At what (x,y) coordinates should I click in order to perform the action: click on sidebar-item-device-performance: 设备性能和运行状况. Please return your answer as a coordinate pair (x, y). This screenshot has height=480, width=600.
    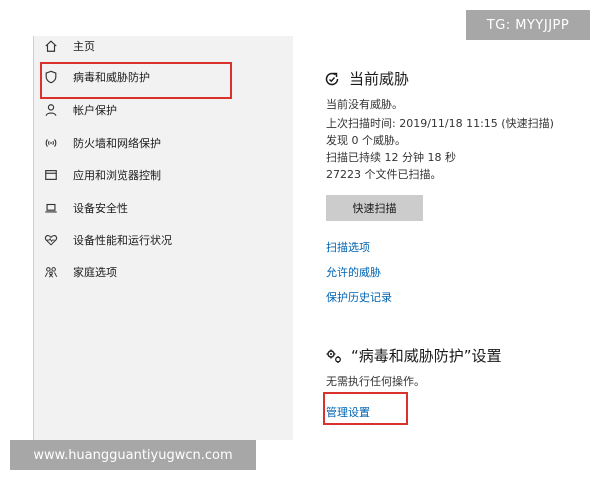
    Looking at the image, I should click on (164, 240).